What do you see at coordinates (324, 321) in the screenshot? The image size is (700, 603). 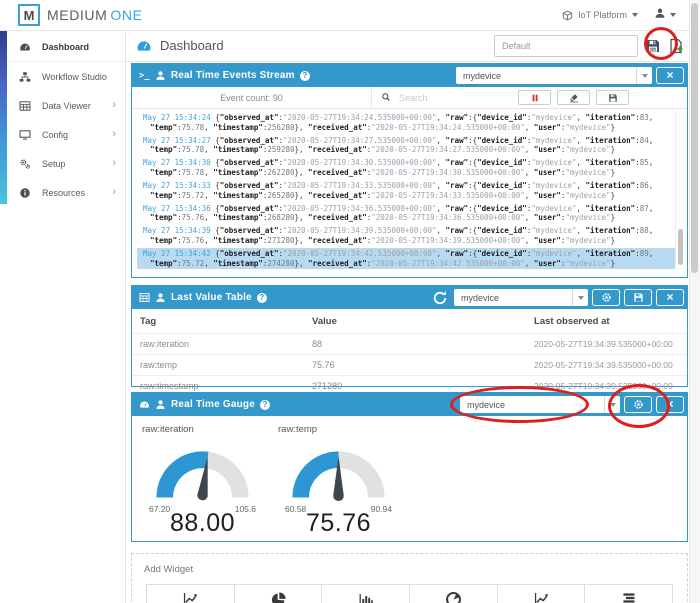 I see `column-header: Value` at bounding box center [324, 321].